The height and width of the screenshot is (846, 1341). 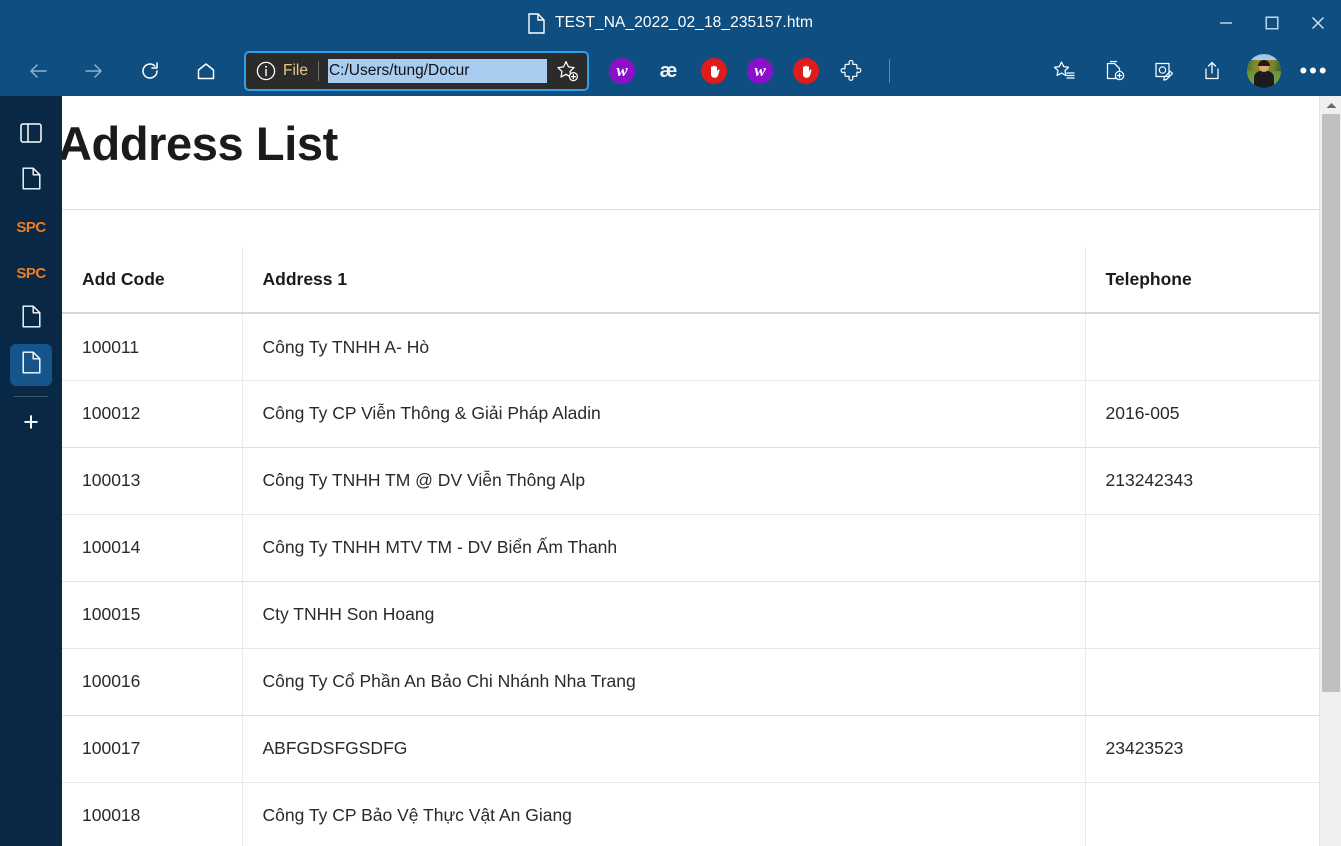 I want to click on cell-telephone: 213242343, so click(x=1202, y=481).